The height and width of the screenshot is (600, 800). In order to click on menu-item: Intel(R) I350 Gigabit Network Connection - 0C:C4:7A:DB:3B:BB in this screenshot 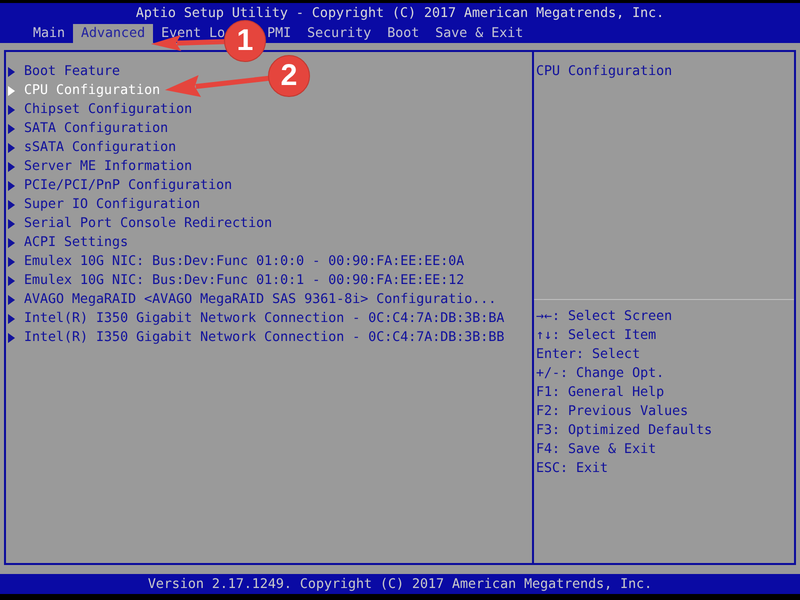, I will do `click(256, 337)`.